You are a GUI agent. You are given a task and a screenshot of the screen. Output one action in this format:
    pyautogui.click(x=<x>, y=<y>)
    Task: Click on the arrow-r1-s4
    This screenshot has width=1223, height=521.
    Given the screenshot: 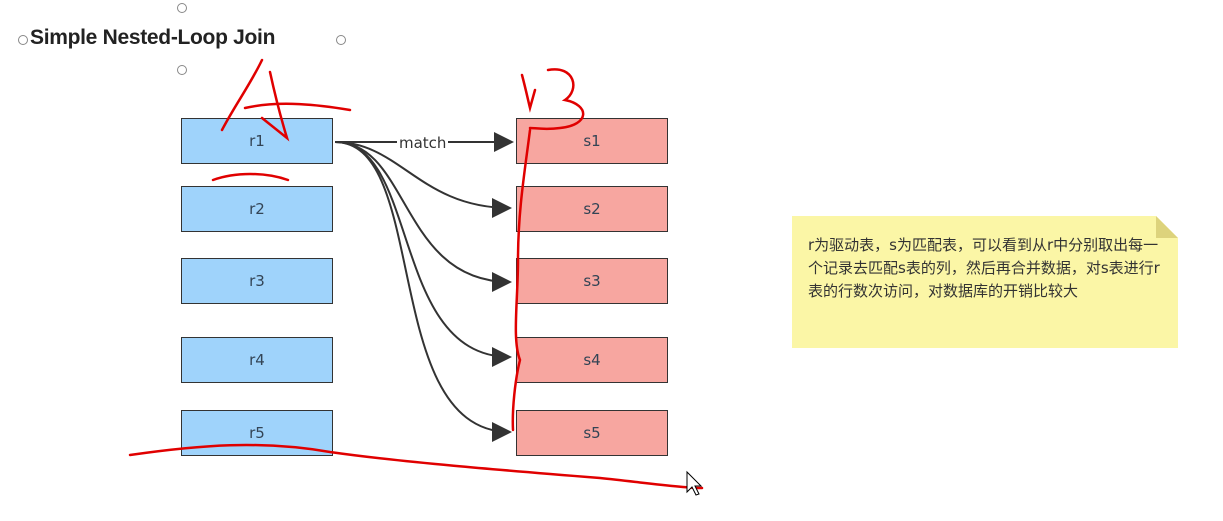 What is the action you would take?
    pyautogui.click(x=423, y=254)
    